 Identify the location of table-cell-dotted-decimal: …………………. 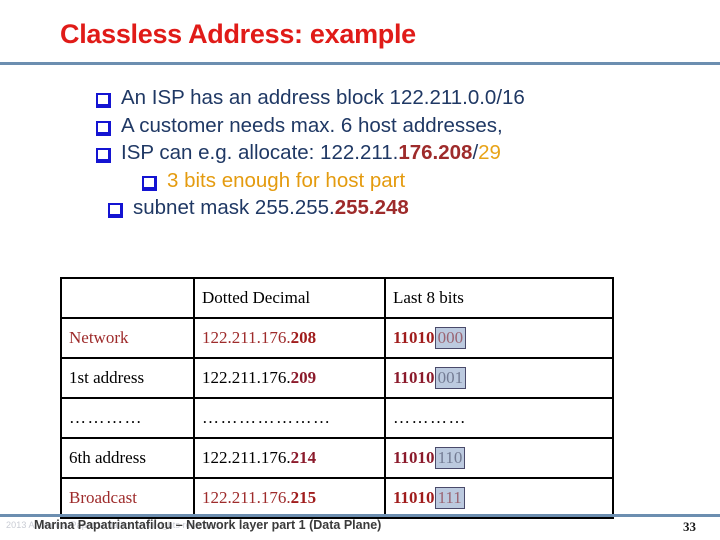
(289, 418).